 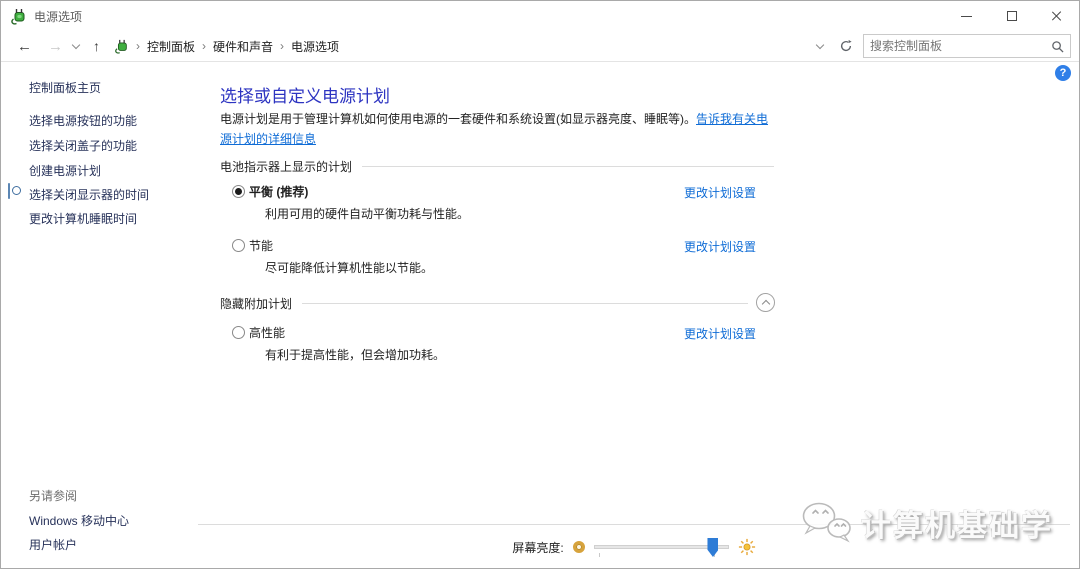 What do you see at coordinates (846, 46) in the screenshot?
I see `refresh-icon` at bounding box center [846, 46].